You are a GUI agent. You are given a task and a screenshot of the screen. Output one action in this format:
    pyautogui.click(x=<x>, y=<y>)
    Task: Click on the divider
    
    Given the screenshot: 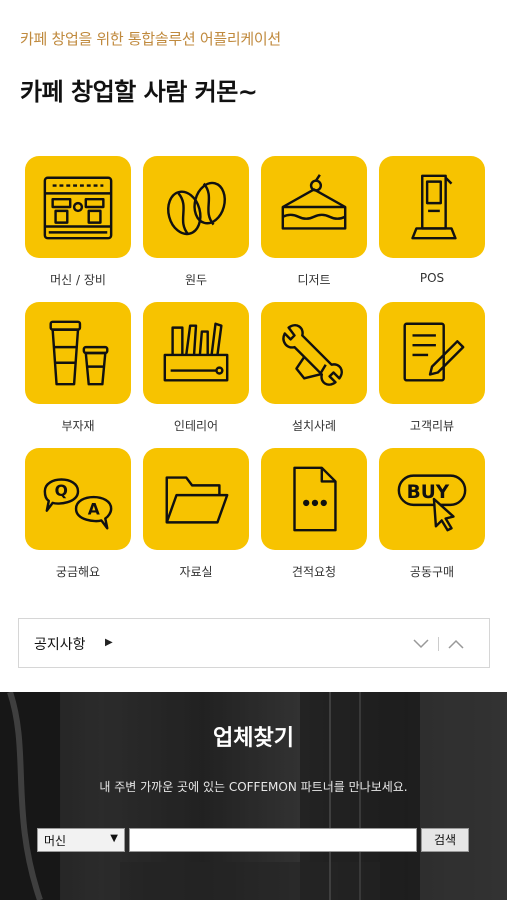 What is the action you would take?
    pyautogui.click(x=438, y=644)
    